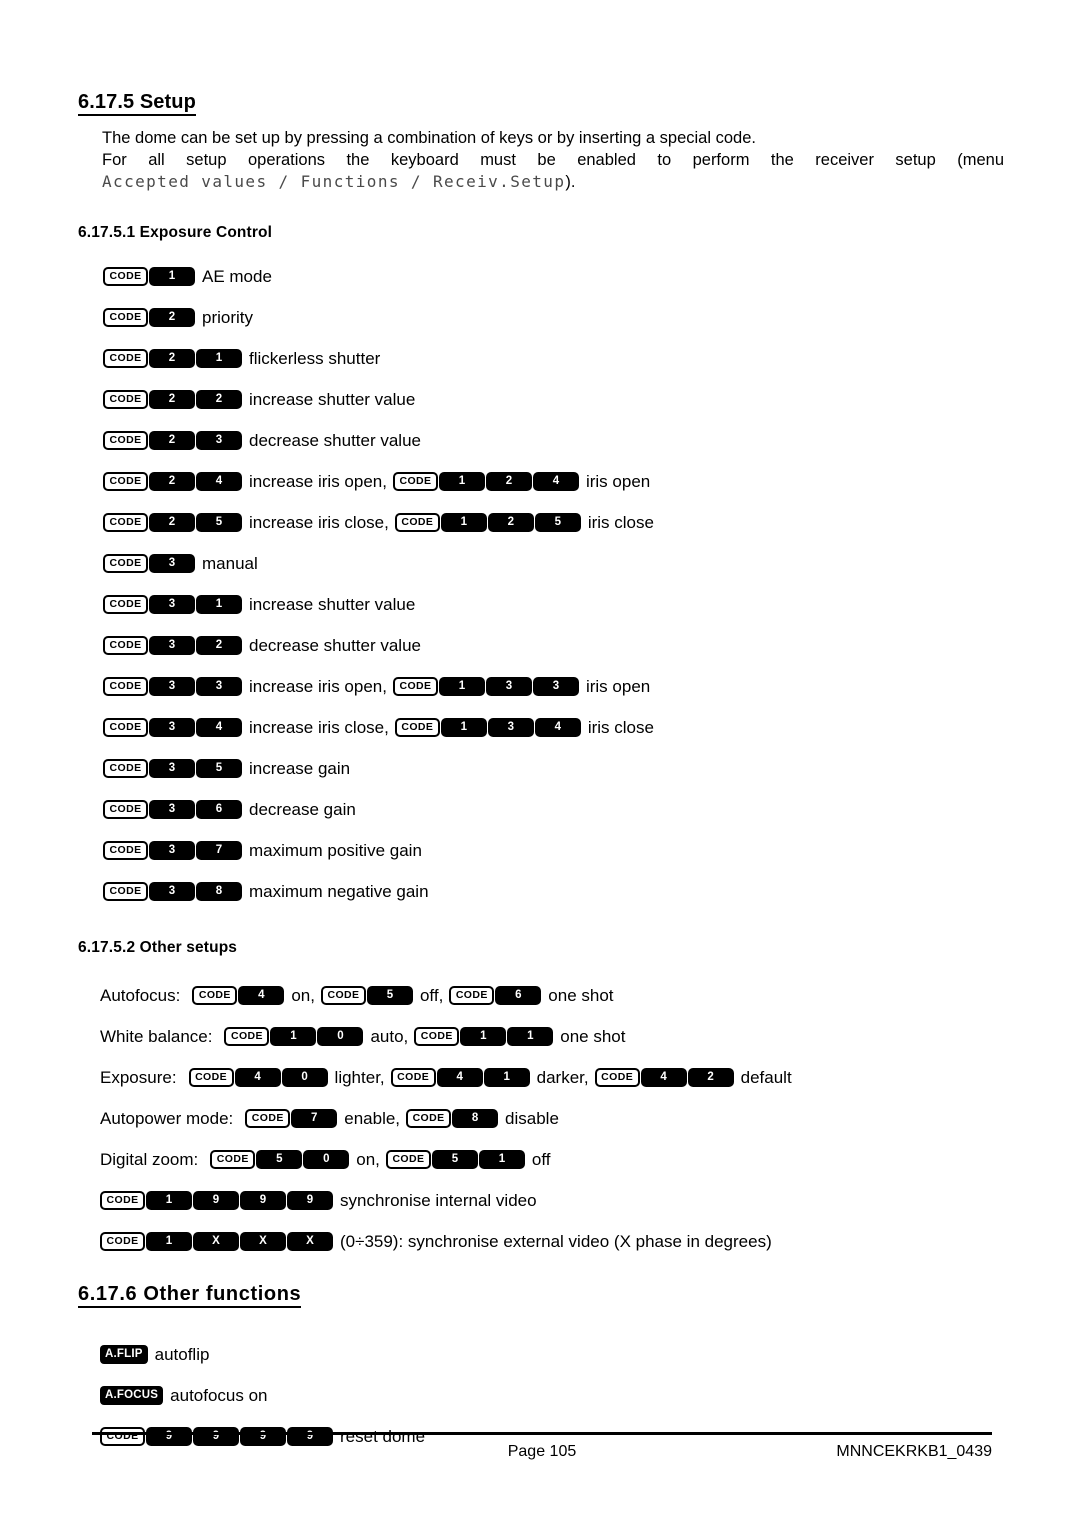 The width and height of the screenshot is (1080, 1528). What do you see at coordinates (132, 1395) in the screenshot?
I see `function-key: A.FOCUS` at bounding box center [132, 1395].